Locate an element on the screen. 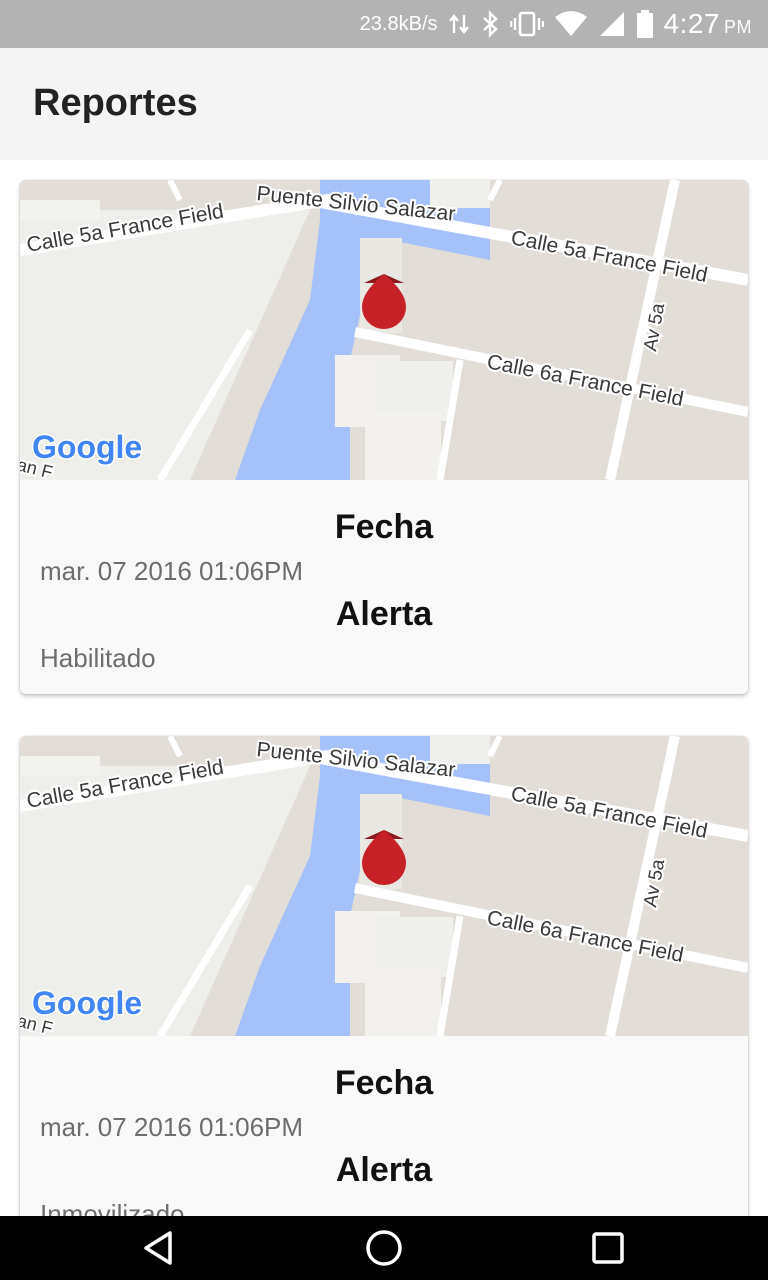  home-button is located at coordinates (384, 1248).